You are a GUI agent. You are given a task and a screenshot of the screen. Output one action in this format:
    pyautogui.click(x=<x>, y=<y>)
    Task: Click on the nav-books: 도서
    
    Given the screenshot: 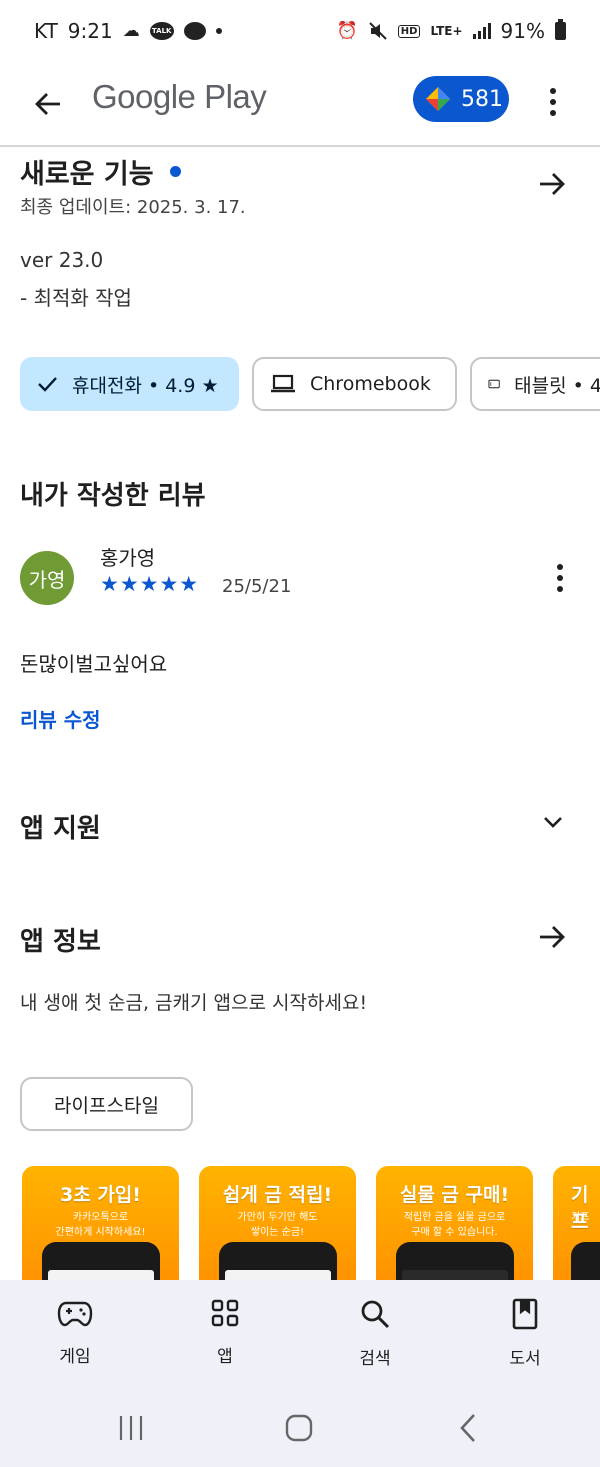 What is the action you would take?
    pyautogui.click(x=525, y=1333)
    